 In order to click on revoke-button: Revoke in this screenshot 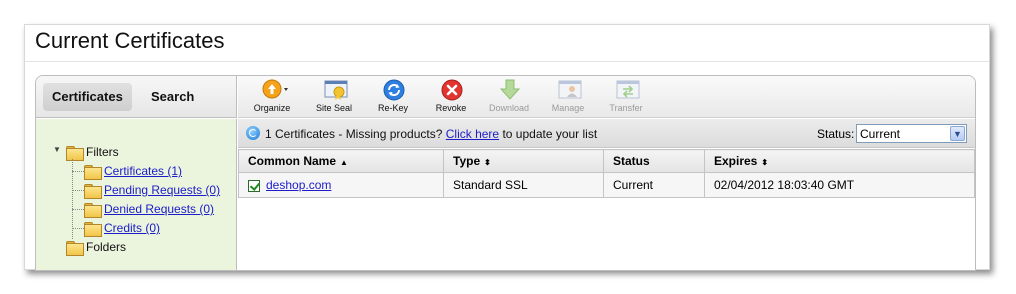, I will do `click(451, 96)`.